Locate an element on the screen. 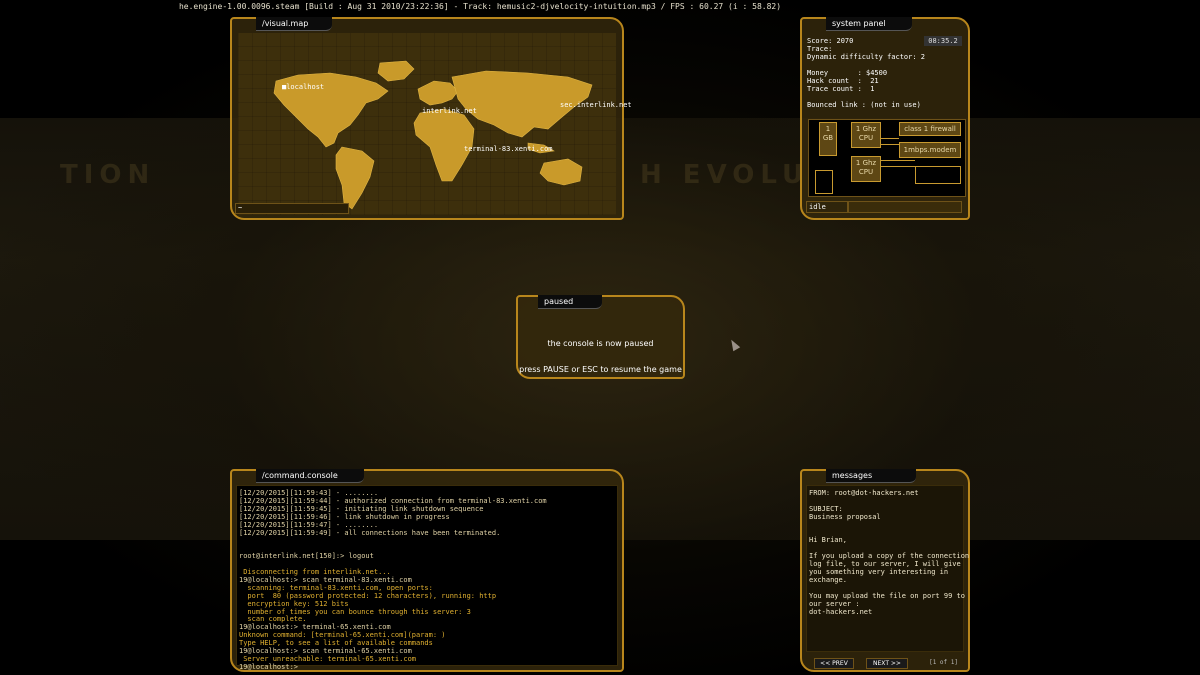 The image size is (1200, 675). console-line: 19@localhost:> terminal-65.xenti.com is located at coordinates (315, 627).